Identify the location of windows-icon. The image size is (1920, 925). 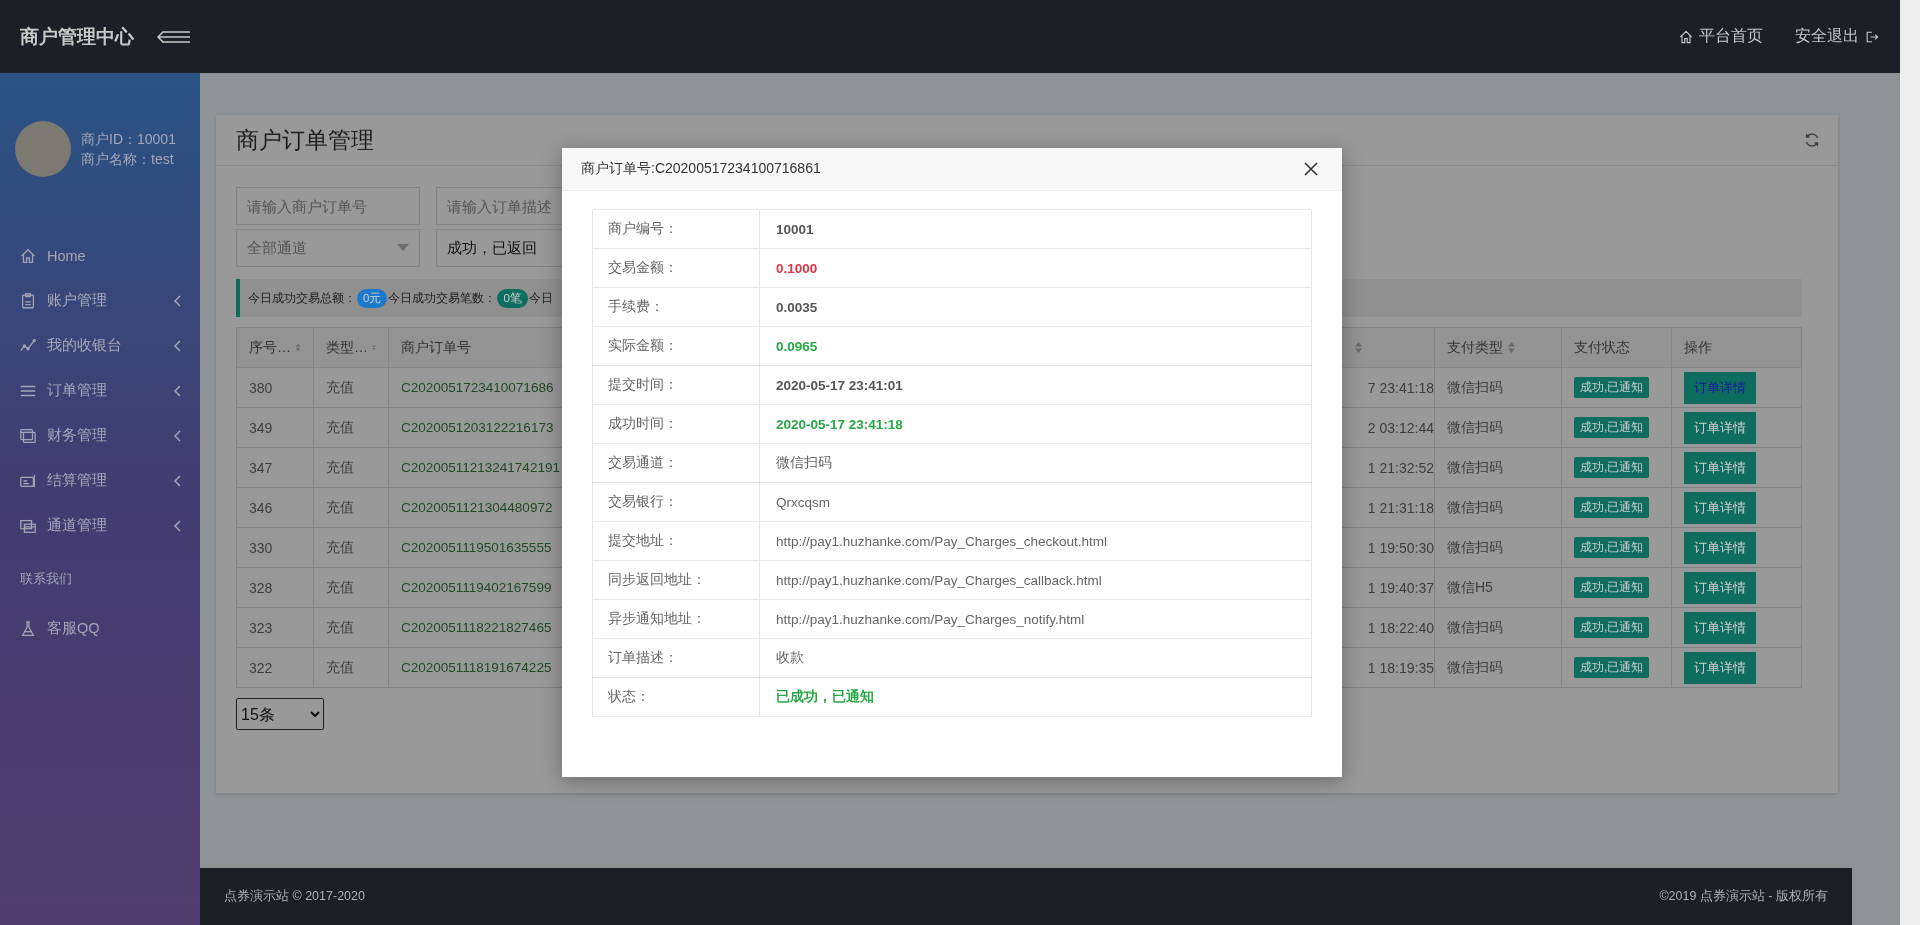
(28, 435).